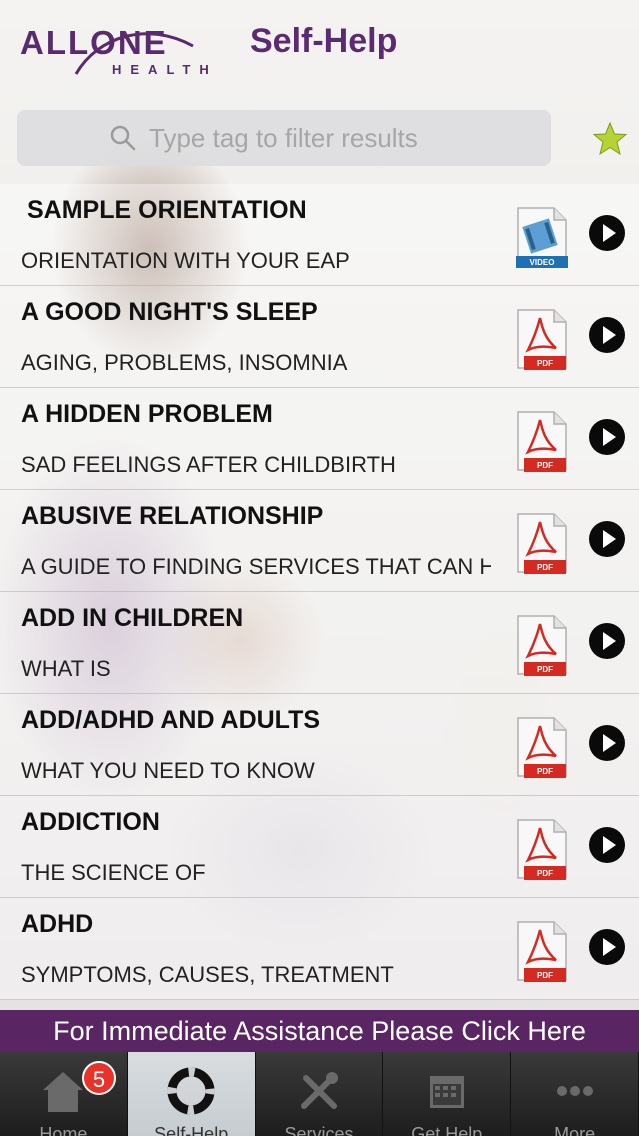  I want to click on item-title: ABUSIVE RELATIONSHIP, so click(172, 516).